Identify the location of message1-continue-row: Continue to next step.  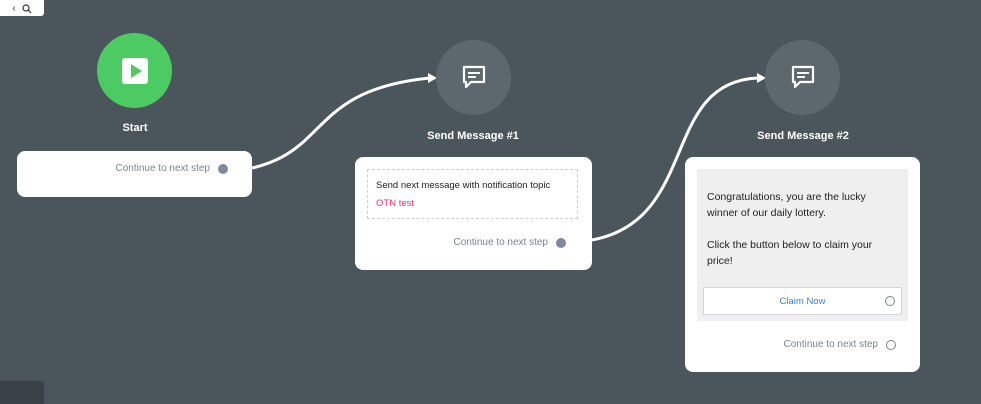
(509, 242).